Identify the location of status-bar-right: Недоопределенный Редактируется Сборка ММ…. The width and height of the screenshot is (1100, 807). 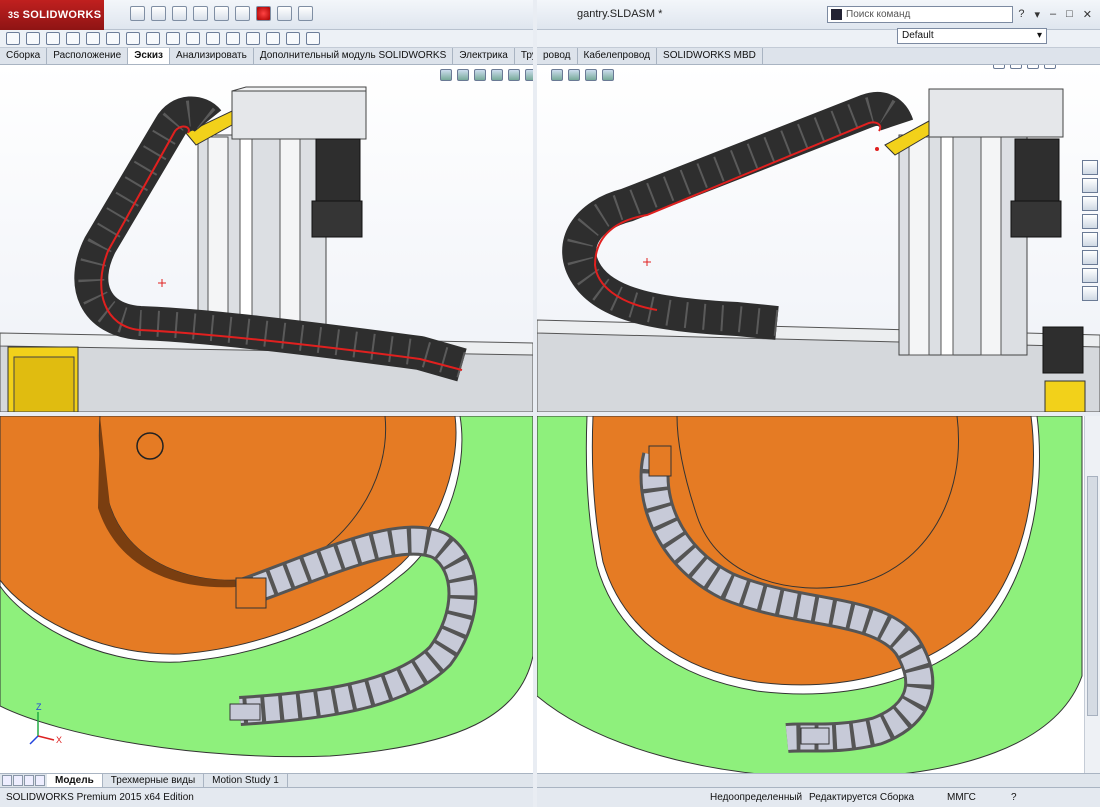
(818, 797).